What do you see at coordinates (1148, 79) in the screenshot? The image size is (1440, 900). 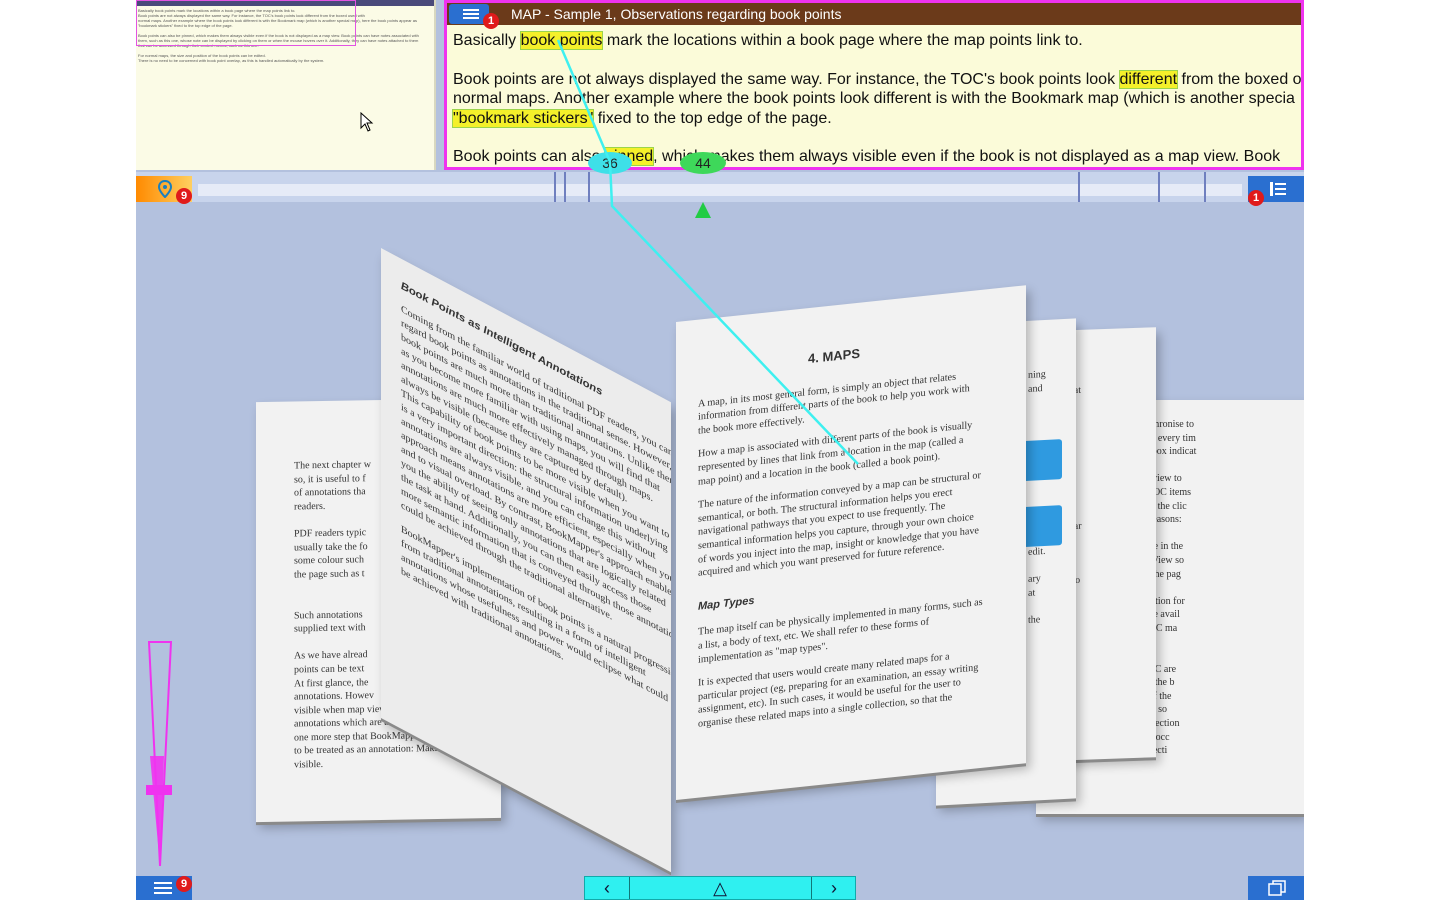 I see `map-point-different: different` at bounding box center [1148, 79].